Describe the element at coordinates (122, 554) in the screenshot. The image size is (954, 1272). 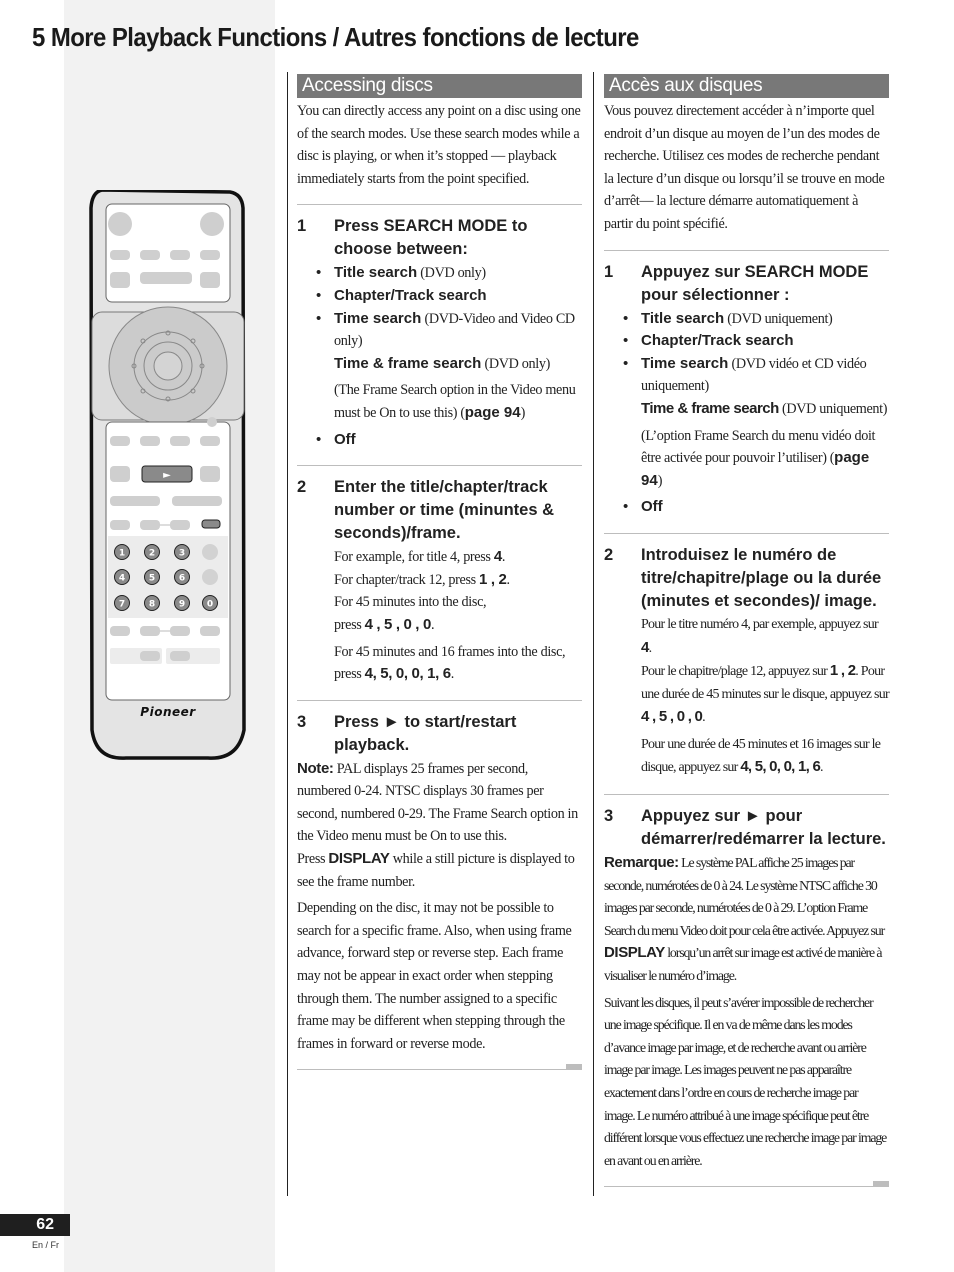
I see `number-key-label: 1` at that location.